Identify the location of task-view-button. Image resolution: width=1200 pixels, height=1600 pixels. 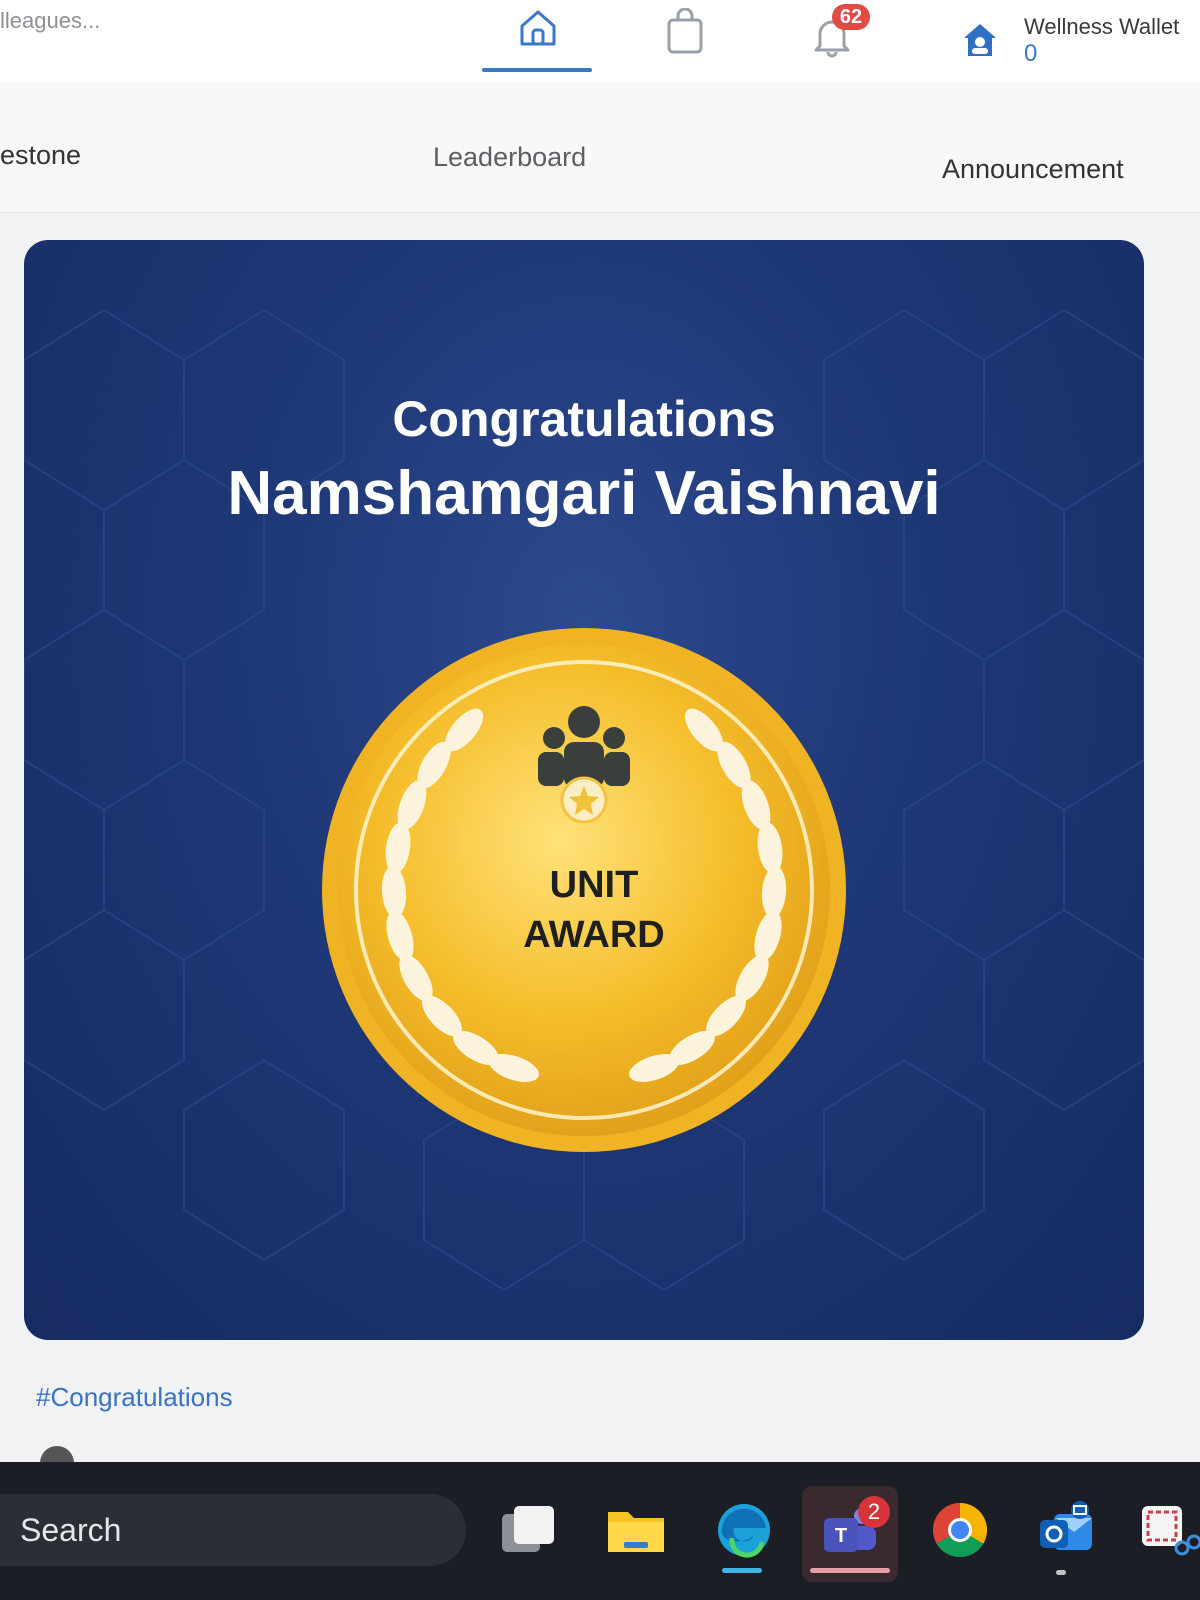
(528, 1532).